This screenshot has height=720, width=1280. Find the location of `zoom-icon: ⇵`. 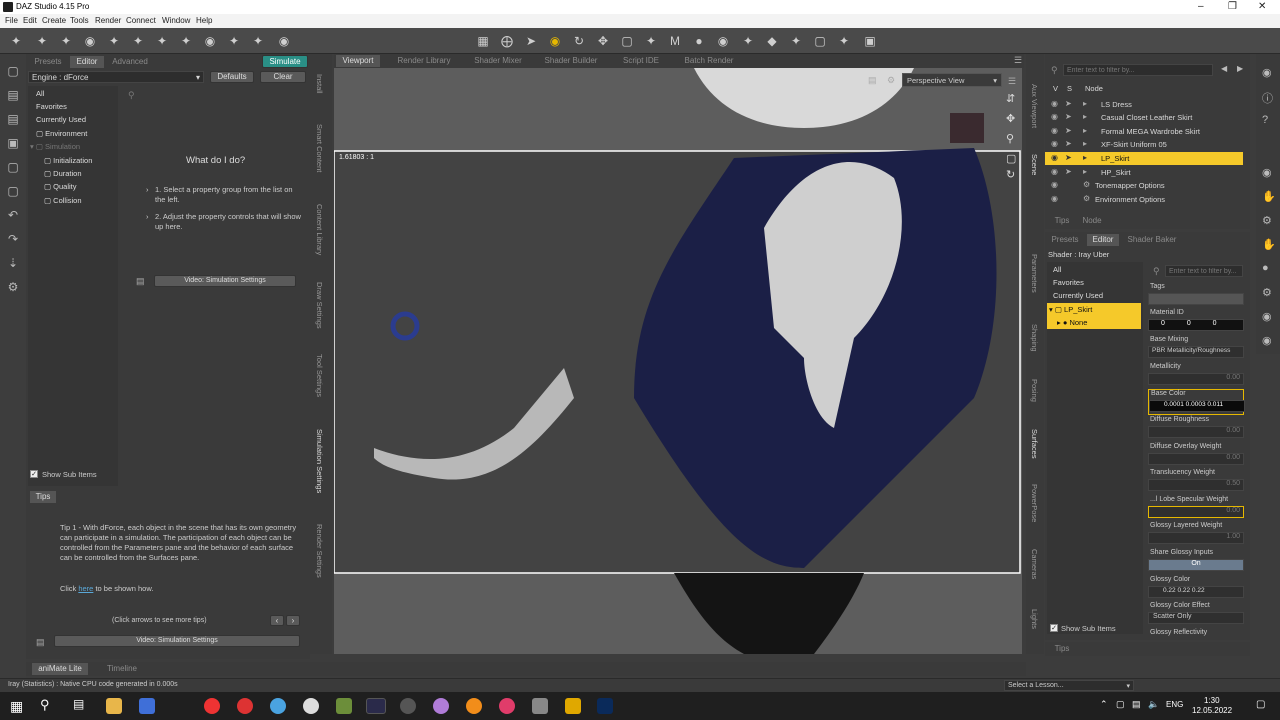

zoom-icon: ⇵ is located at coordinates (1010, 98).